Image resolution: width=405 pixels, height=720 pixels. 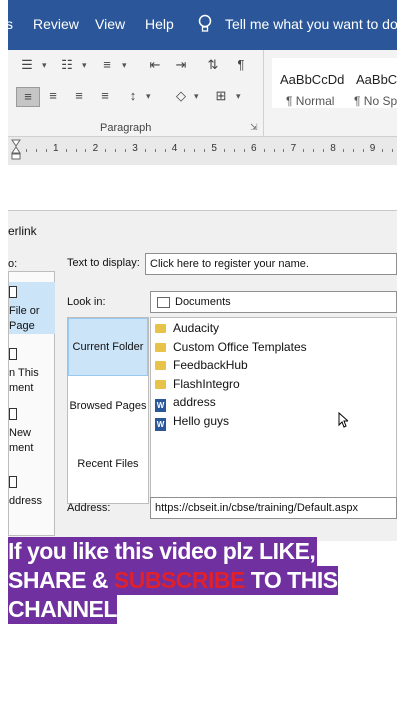 What do you see at coordinates (210, 365) in the screenshot?
I see `file-name: FeedbackHub` at bounding box center [210, 365].